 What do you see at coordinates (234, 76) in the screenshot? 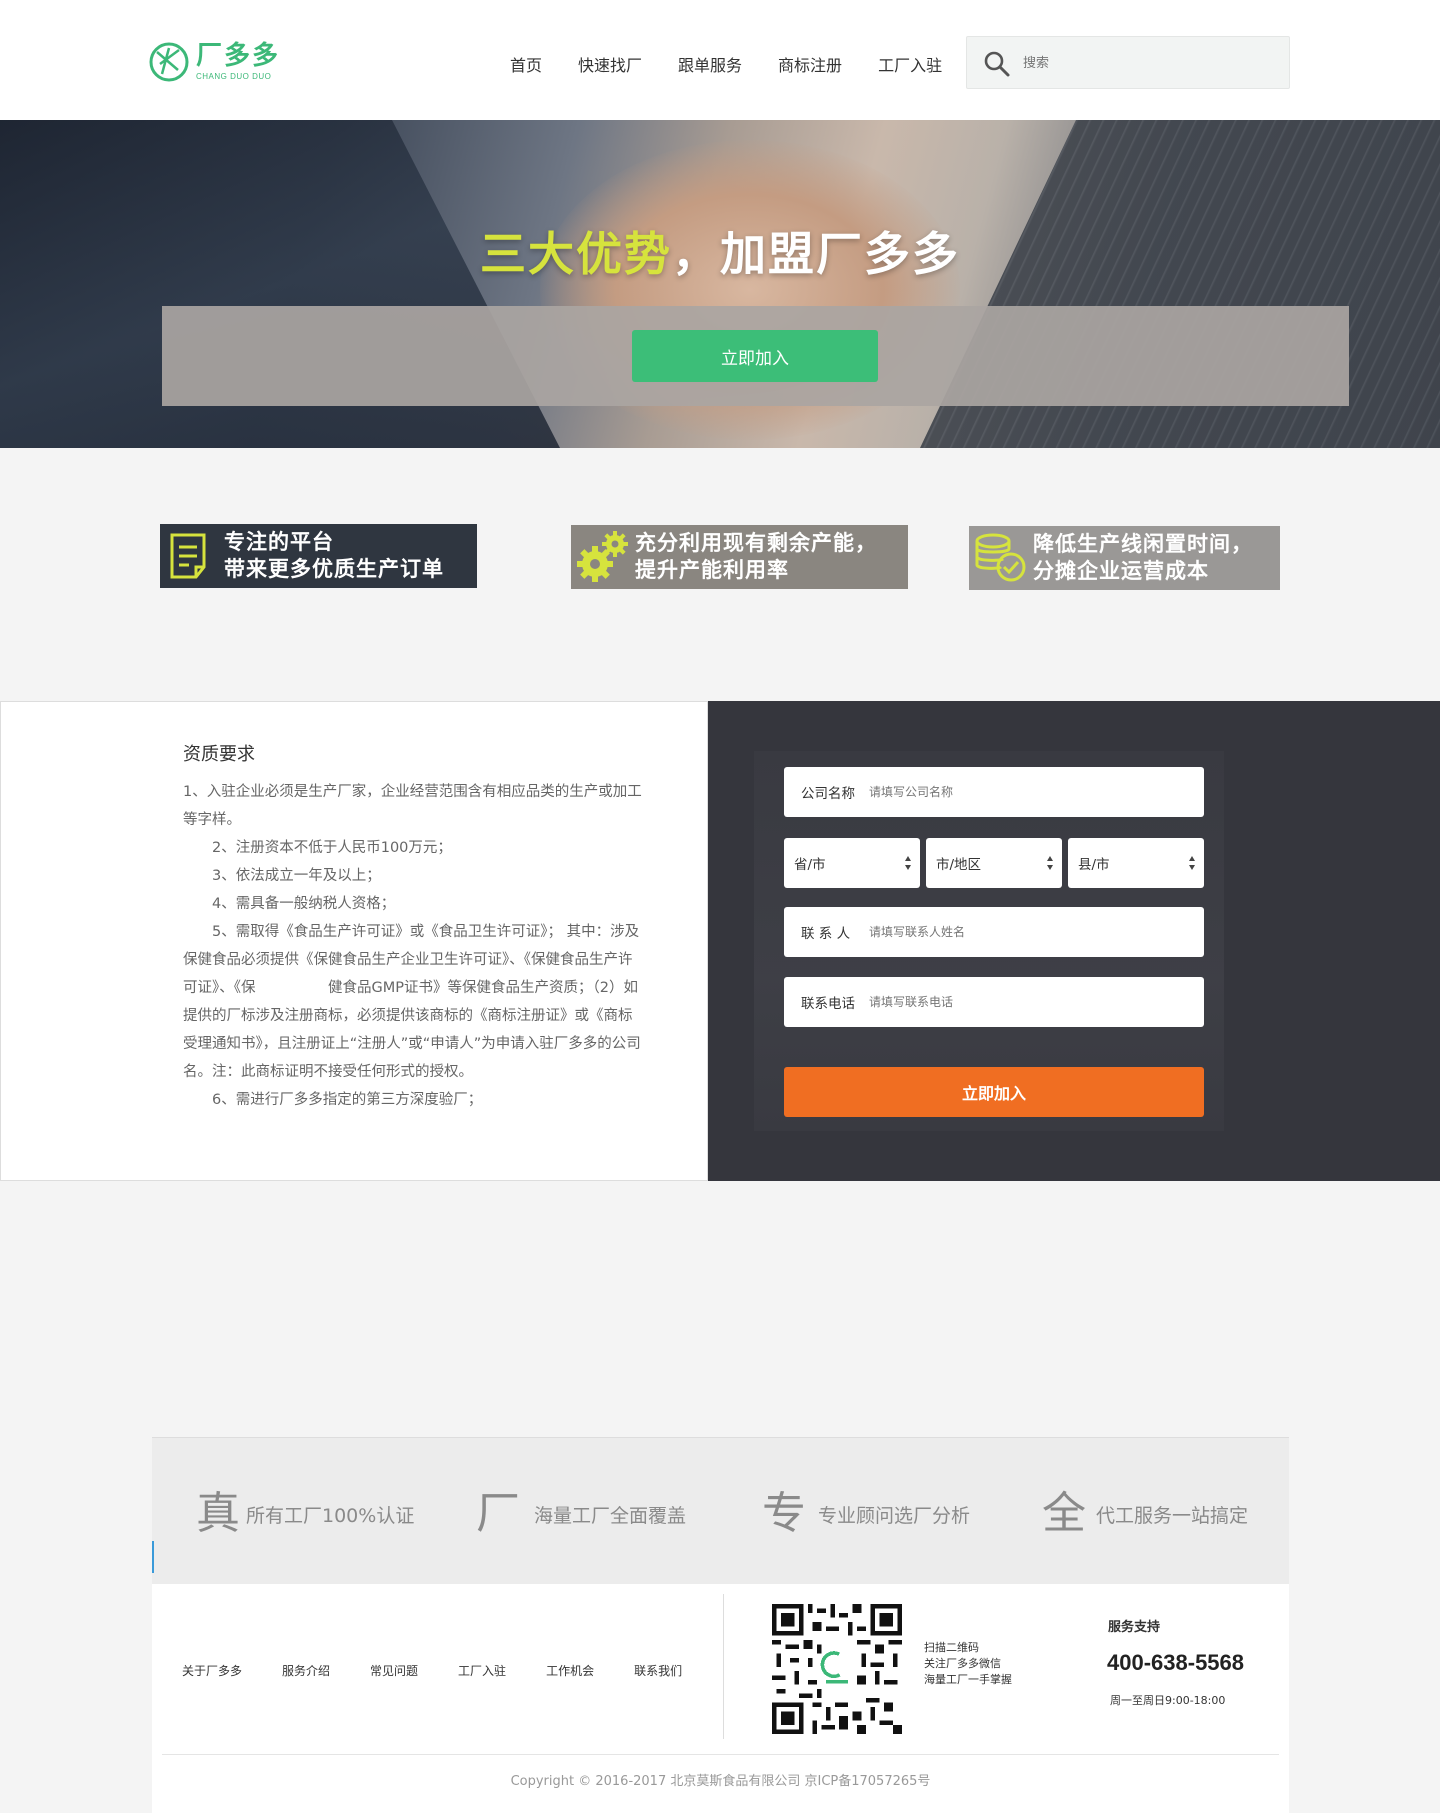
I see `logo-subtitle: CHANG DUO DUO` at bounding box center [234, 76].